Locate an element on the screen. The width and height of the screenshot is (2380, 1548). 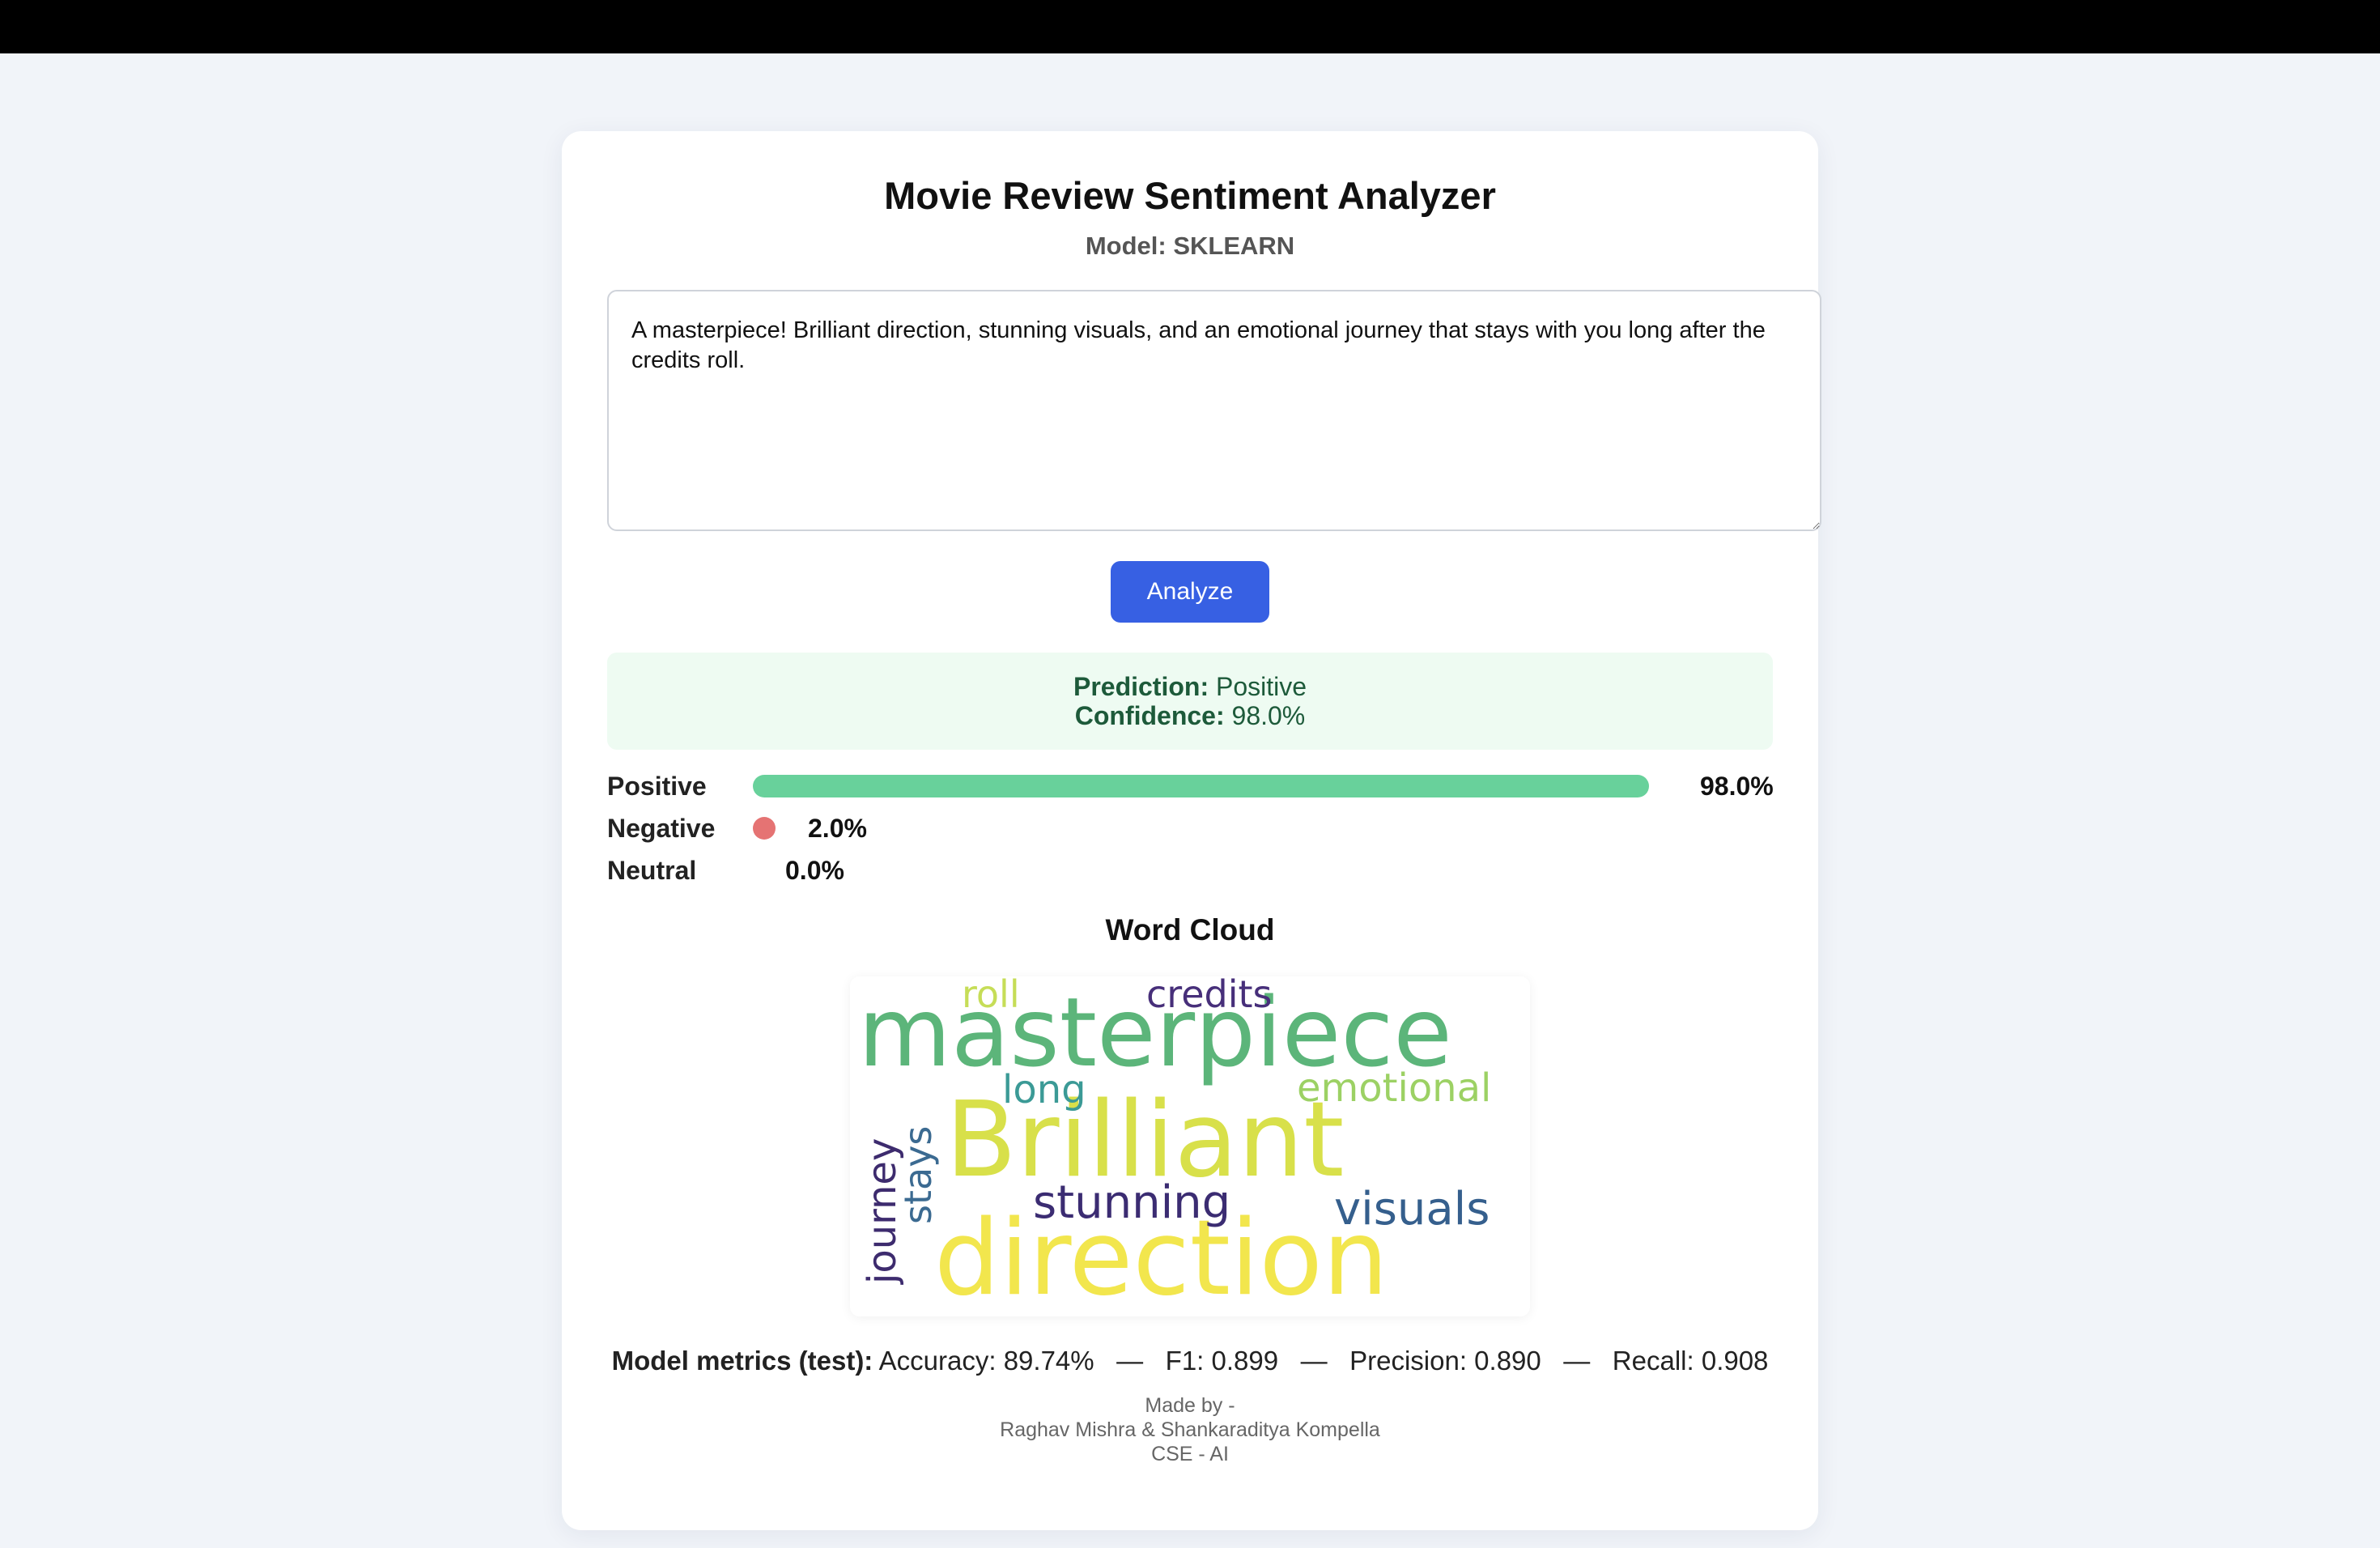
probability-bar-positive is located at coordinates (1201, 786).